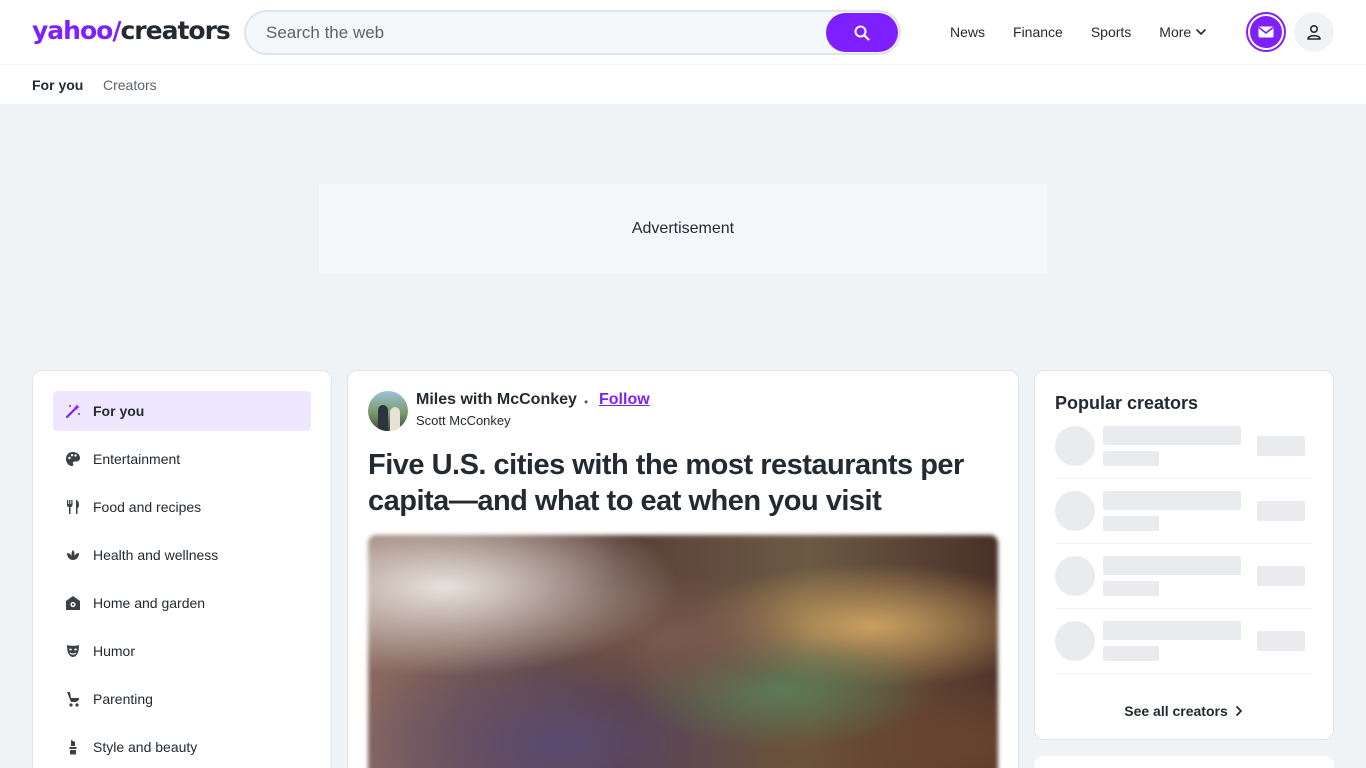 The height and width of the screenshot is (768, 1366). I want to click on subnav-for-you: For you, so click(57, 85).